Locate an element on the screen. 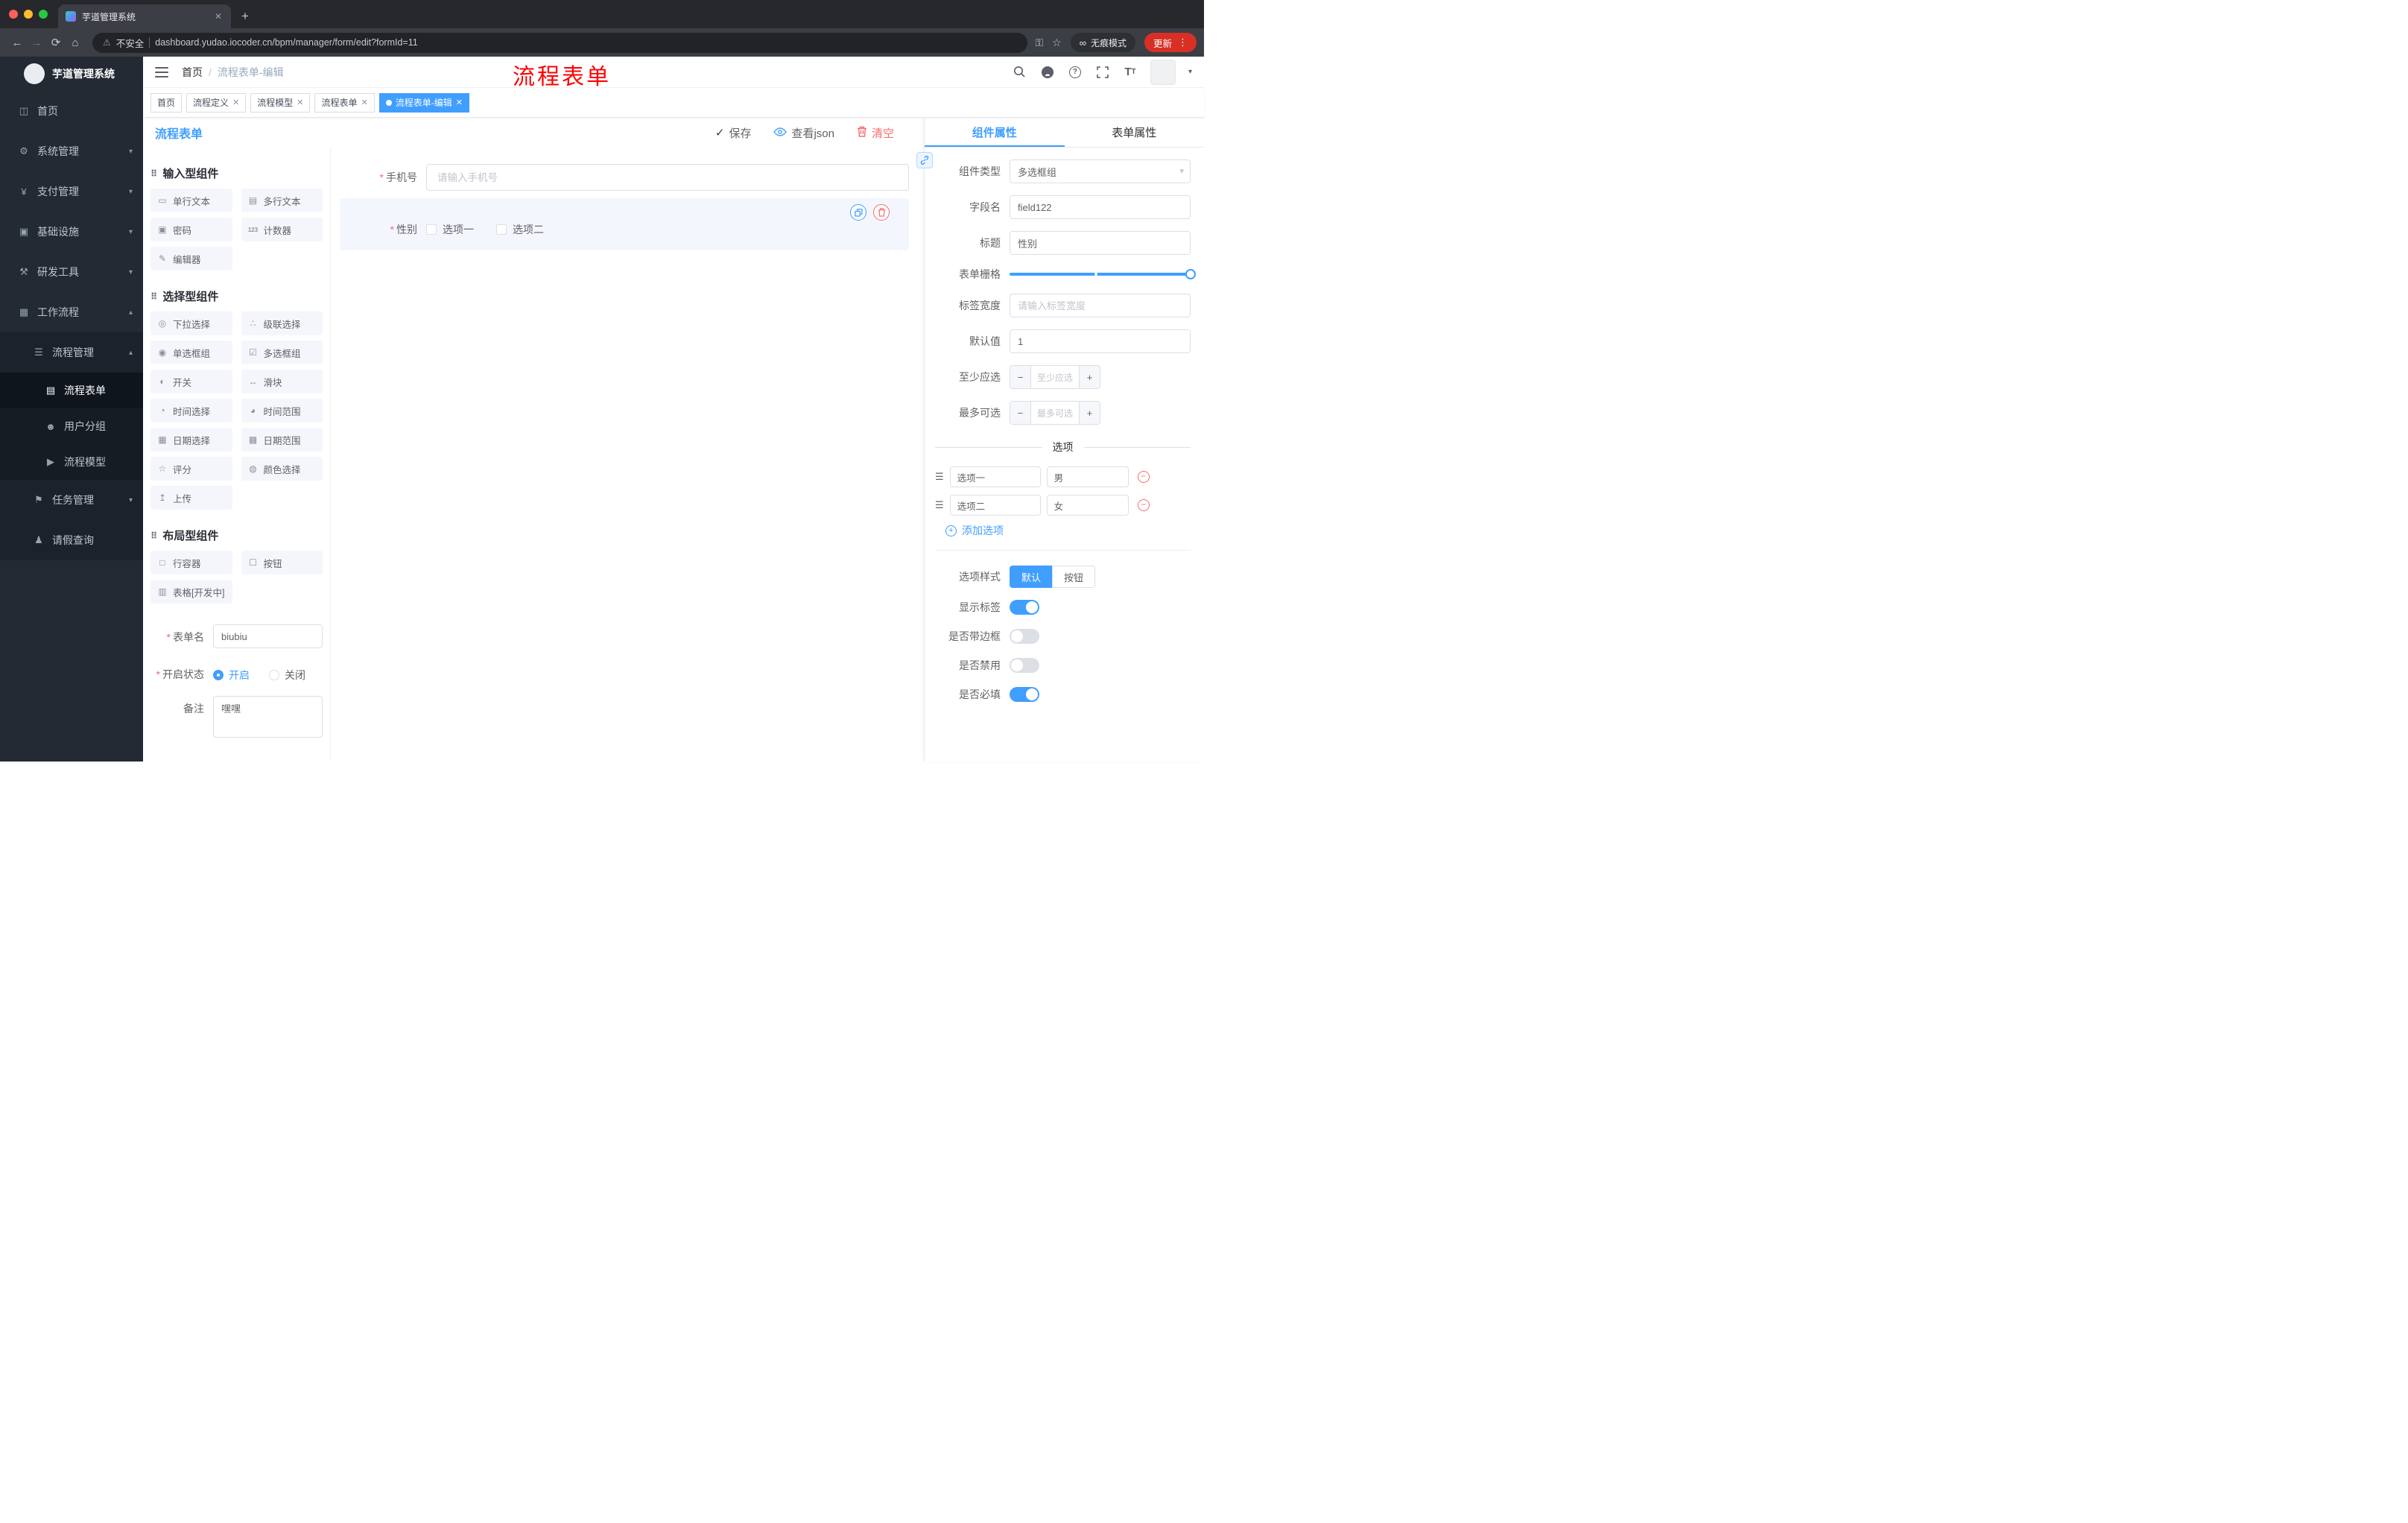 The width and height of the screenshot is (2408, 1523). component-table: ▥ 表格[开发中] is located at coordinates (191, 592).